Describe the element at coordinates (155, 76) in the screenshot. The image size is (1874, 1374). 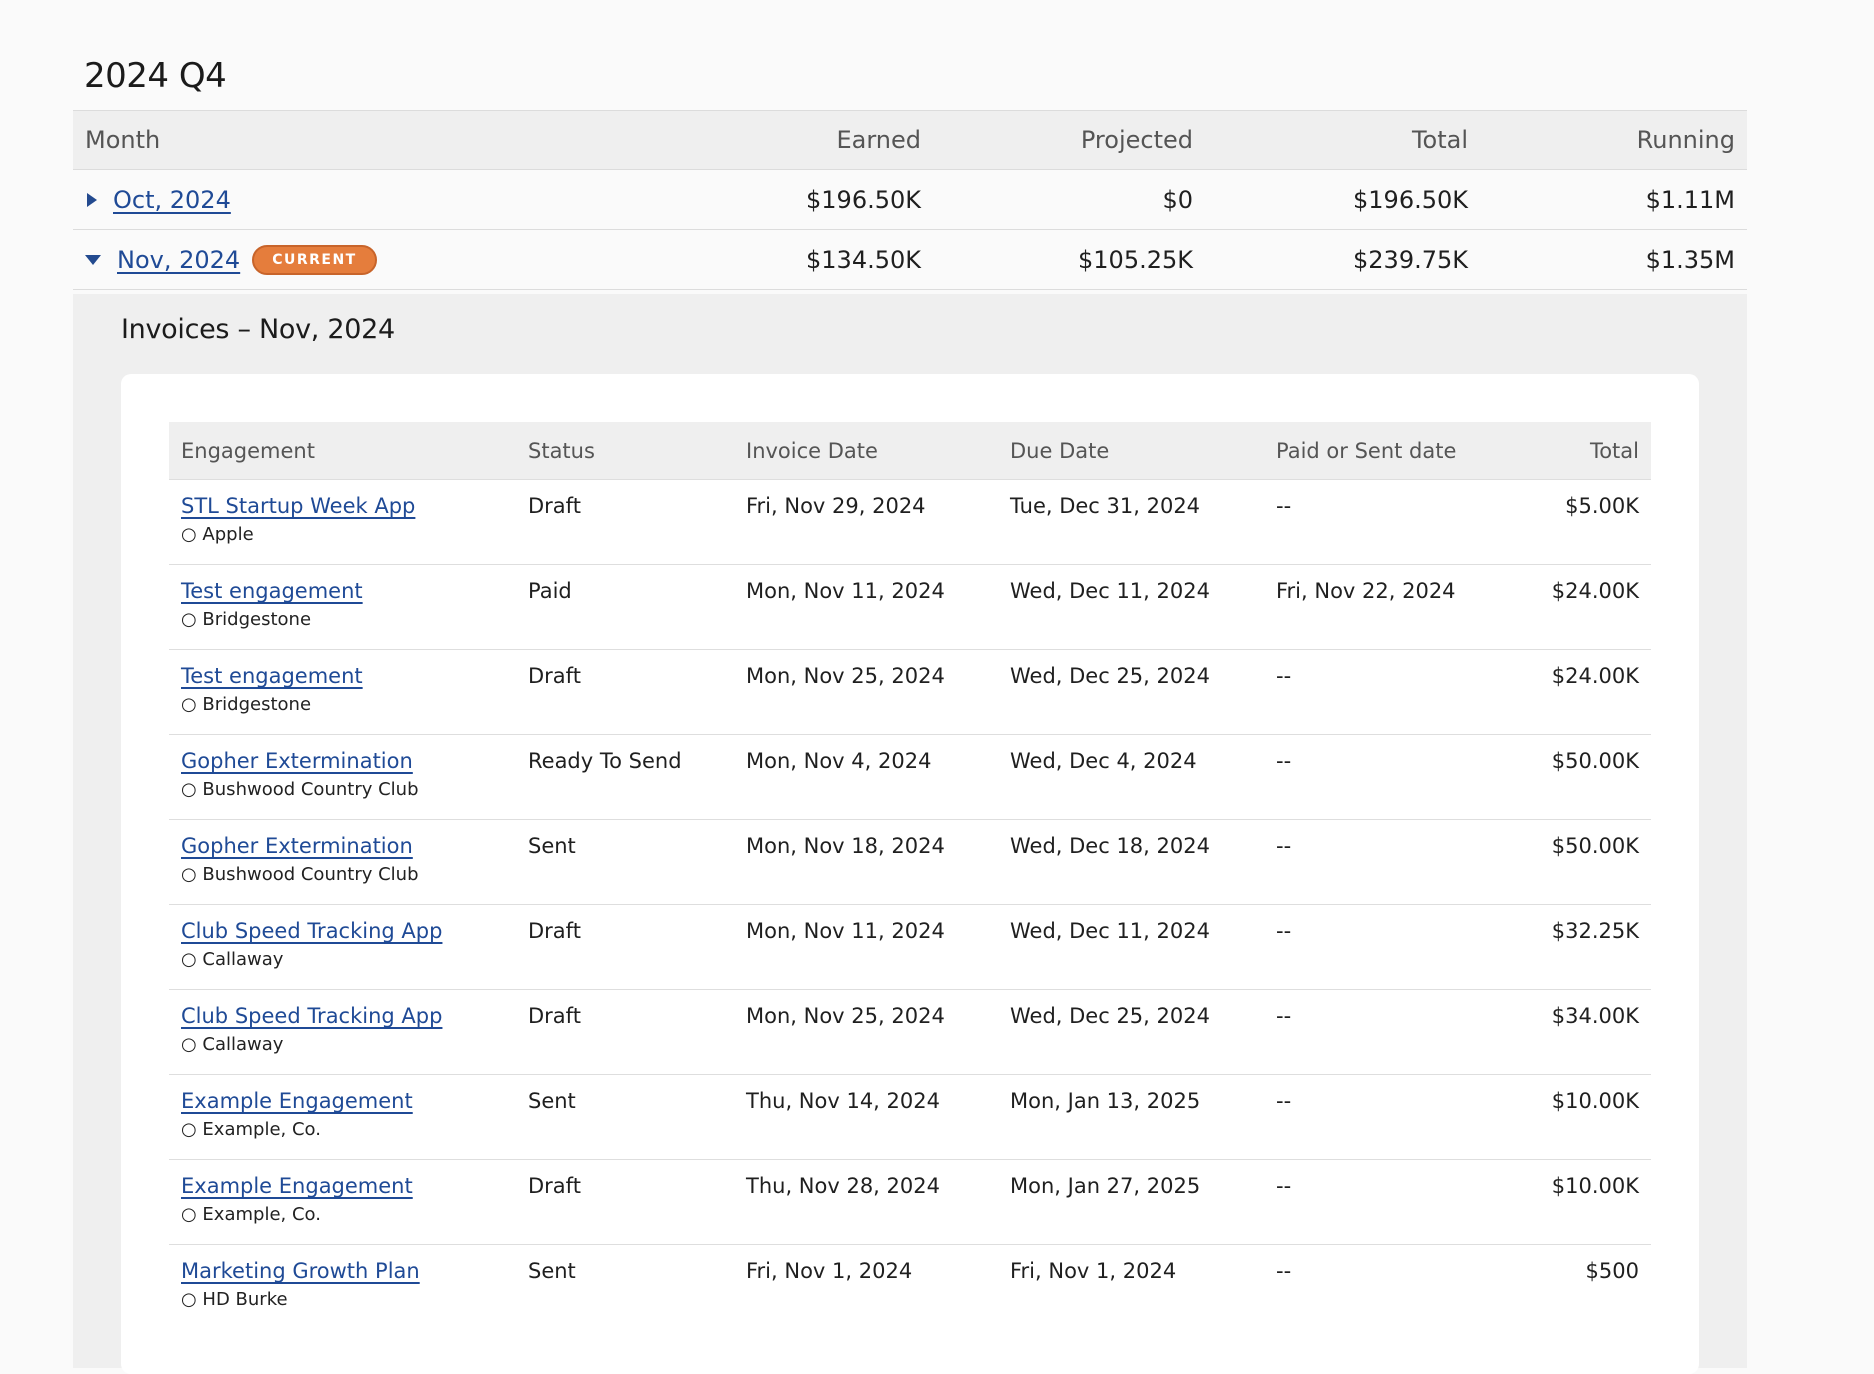
I see `page-title: 2024 Q4` at that location.